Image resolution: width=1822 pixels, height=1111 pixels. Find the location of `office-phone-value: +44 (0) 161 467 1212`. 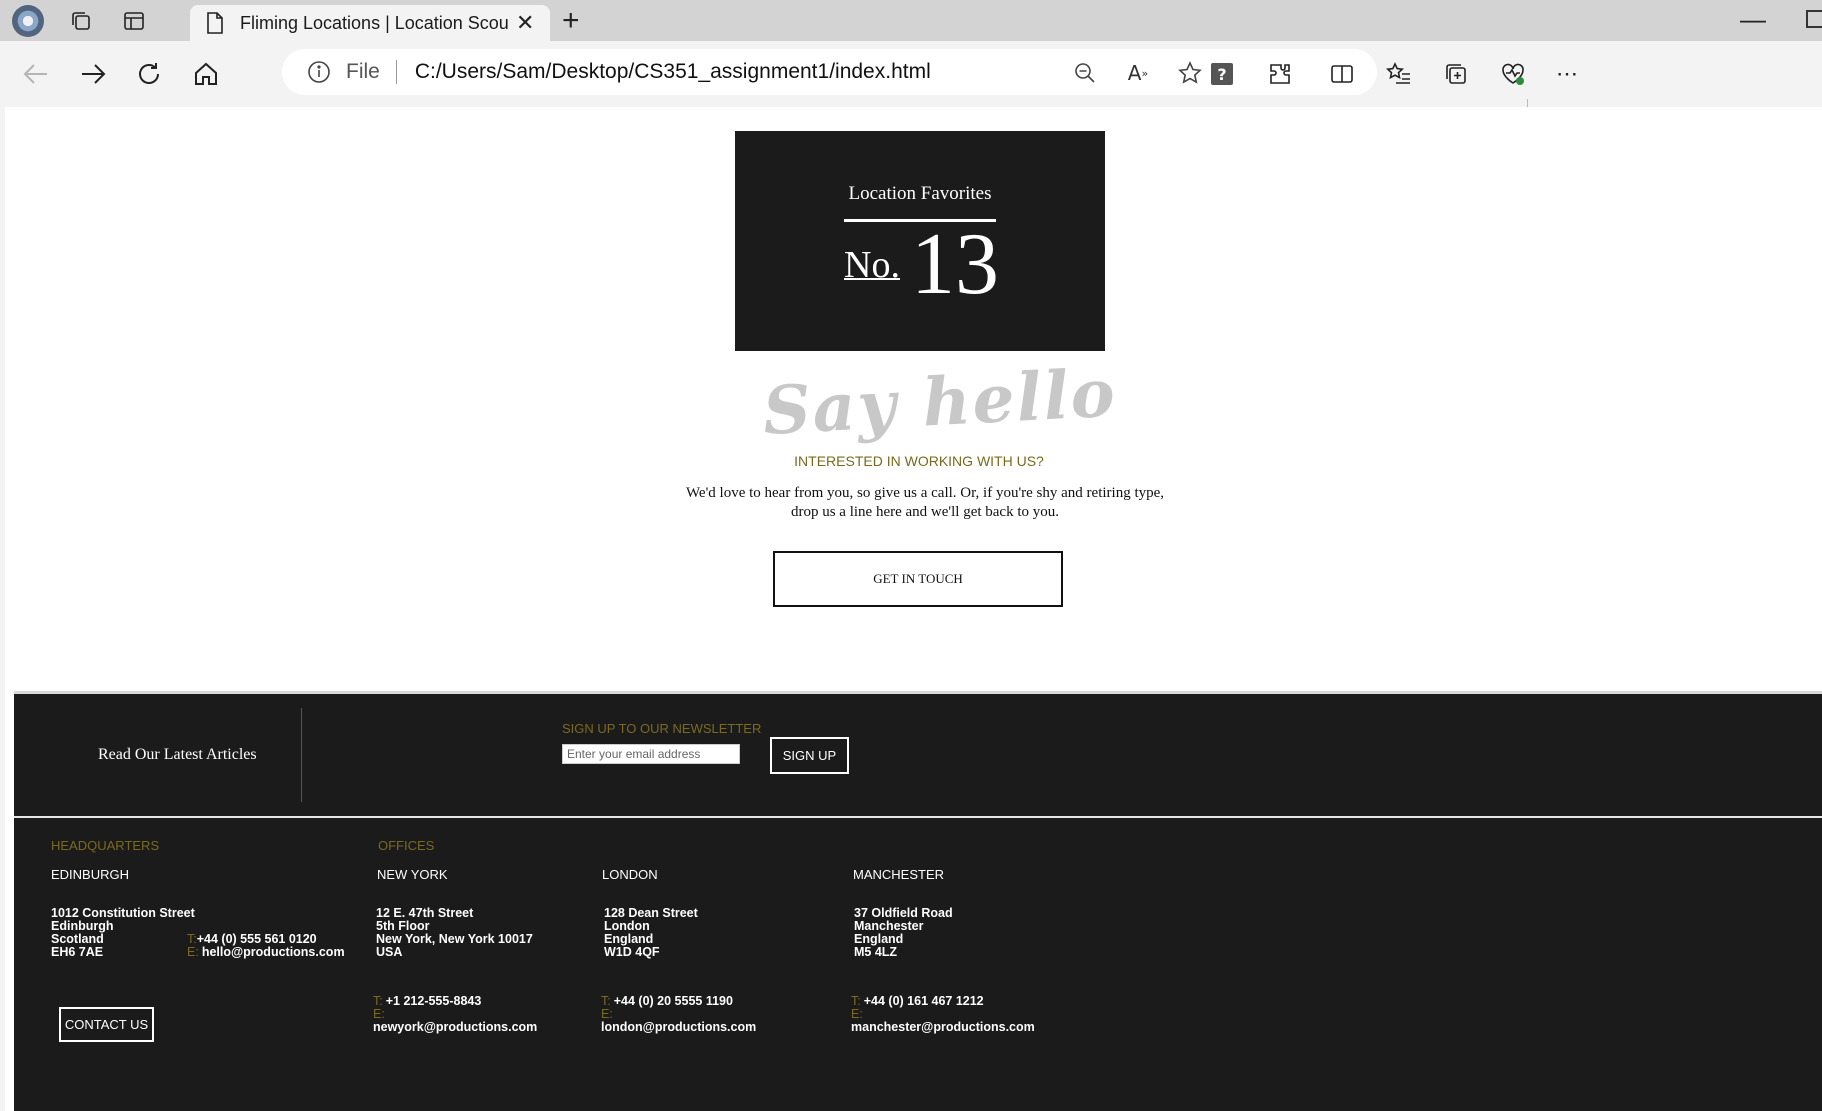

office-phone-value: +44 (0) 161 467 1212 is located at coordinates (923, 1001).